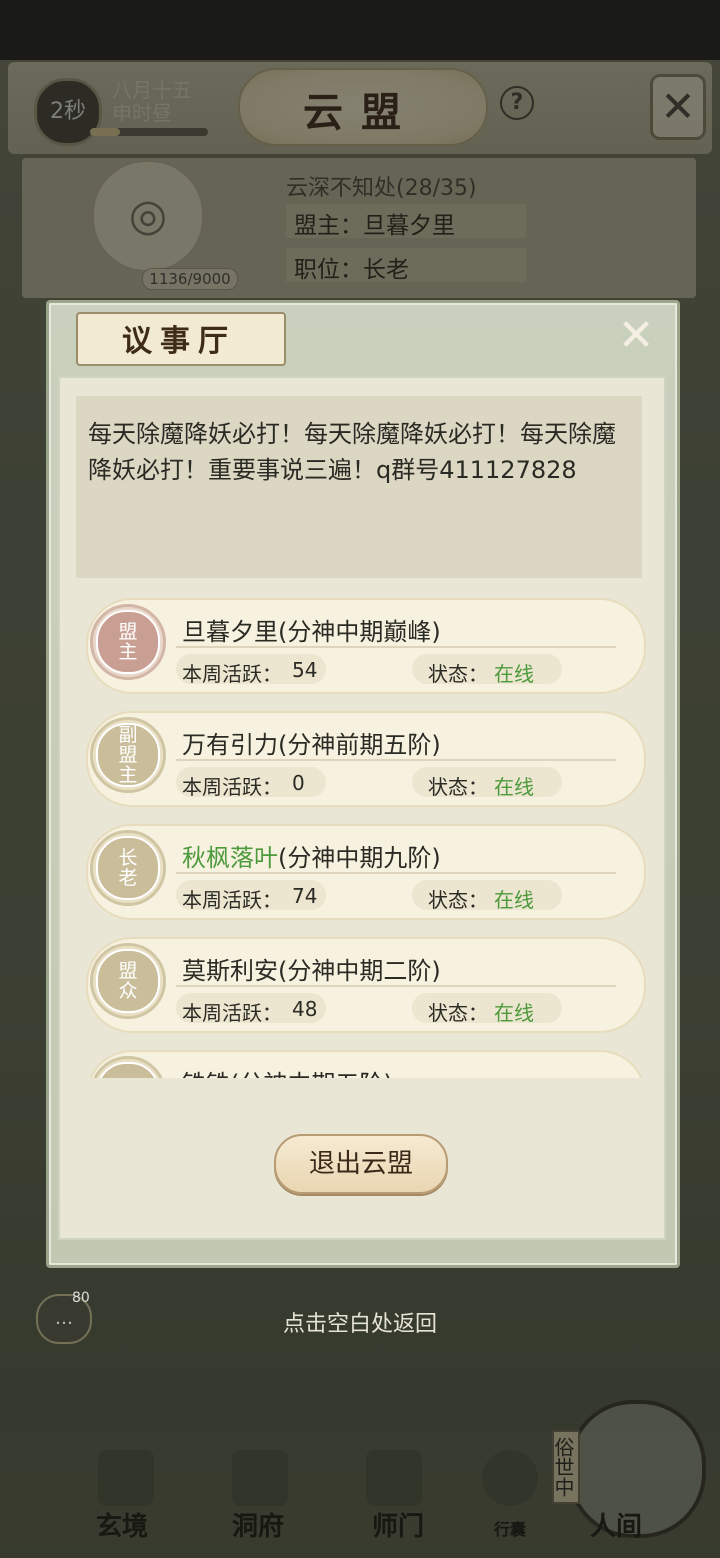 The width and height of the screenshot is (720, 1558). I want to click on activity-value: 74, so click(305, 896).